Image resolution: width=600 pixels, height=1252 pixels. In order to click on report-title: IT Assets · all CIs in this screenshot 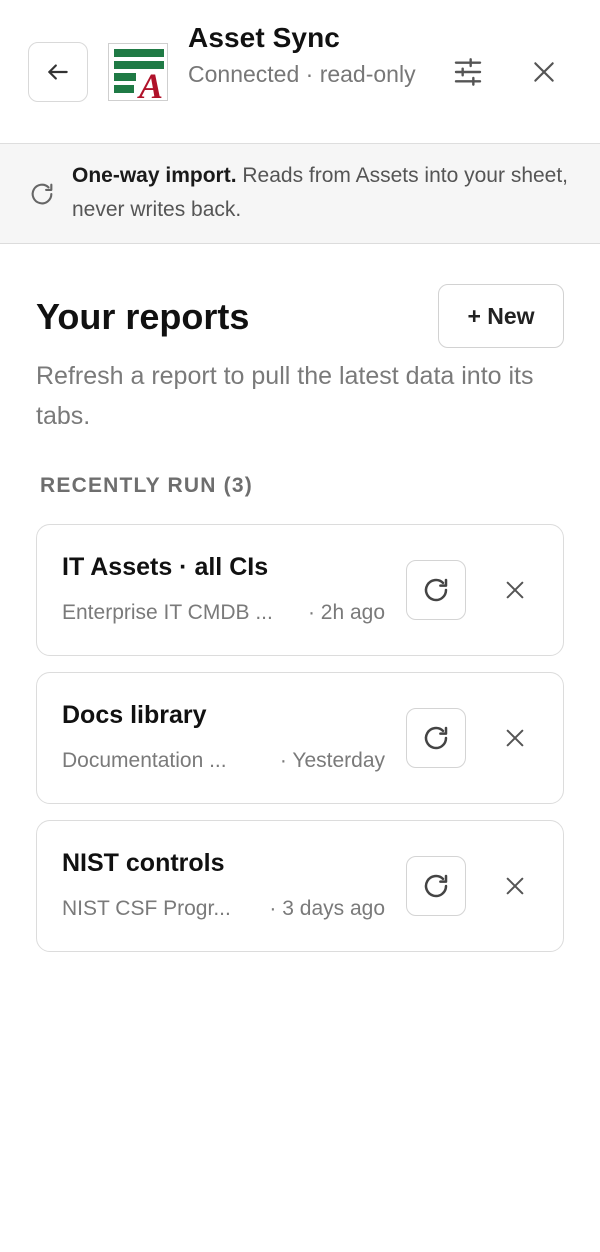, I will do `click(165, 567)`.